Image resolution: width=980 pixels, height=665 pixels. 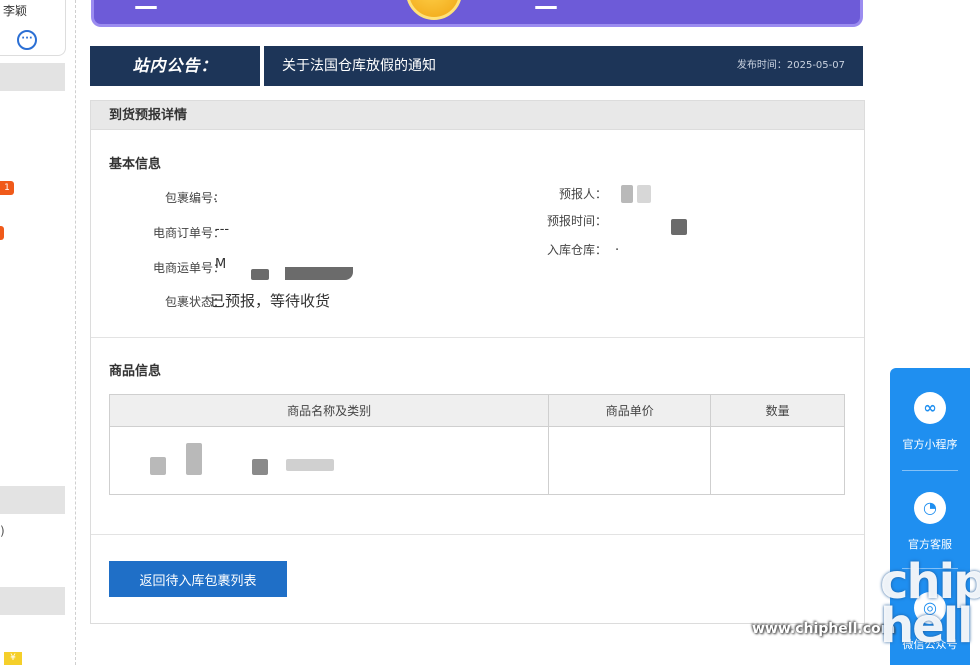 What do you see at coordinates (930, 544) in the screenshot?
I see `customer-service-label: 官方客服` at bounding box center [930, 544].